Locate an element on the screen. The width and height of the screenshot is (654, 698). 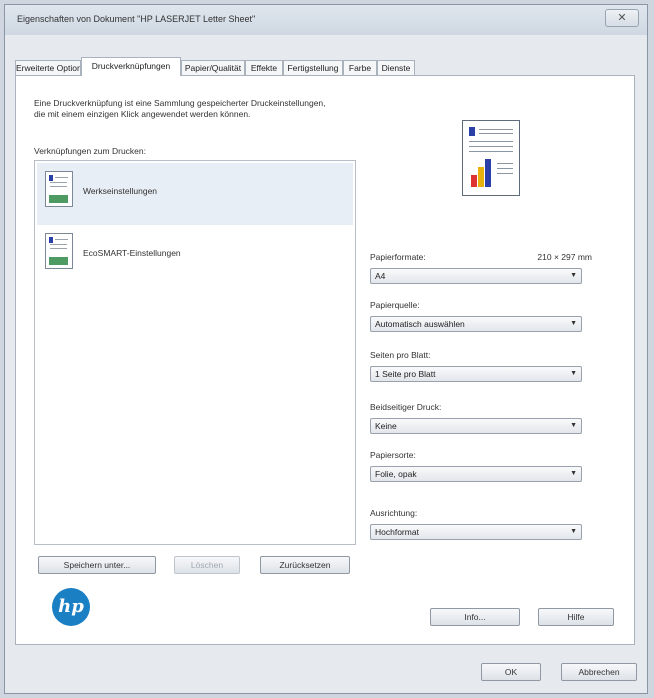
paper-source-label: Papierquelle: is located at coordinates (395, 305).